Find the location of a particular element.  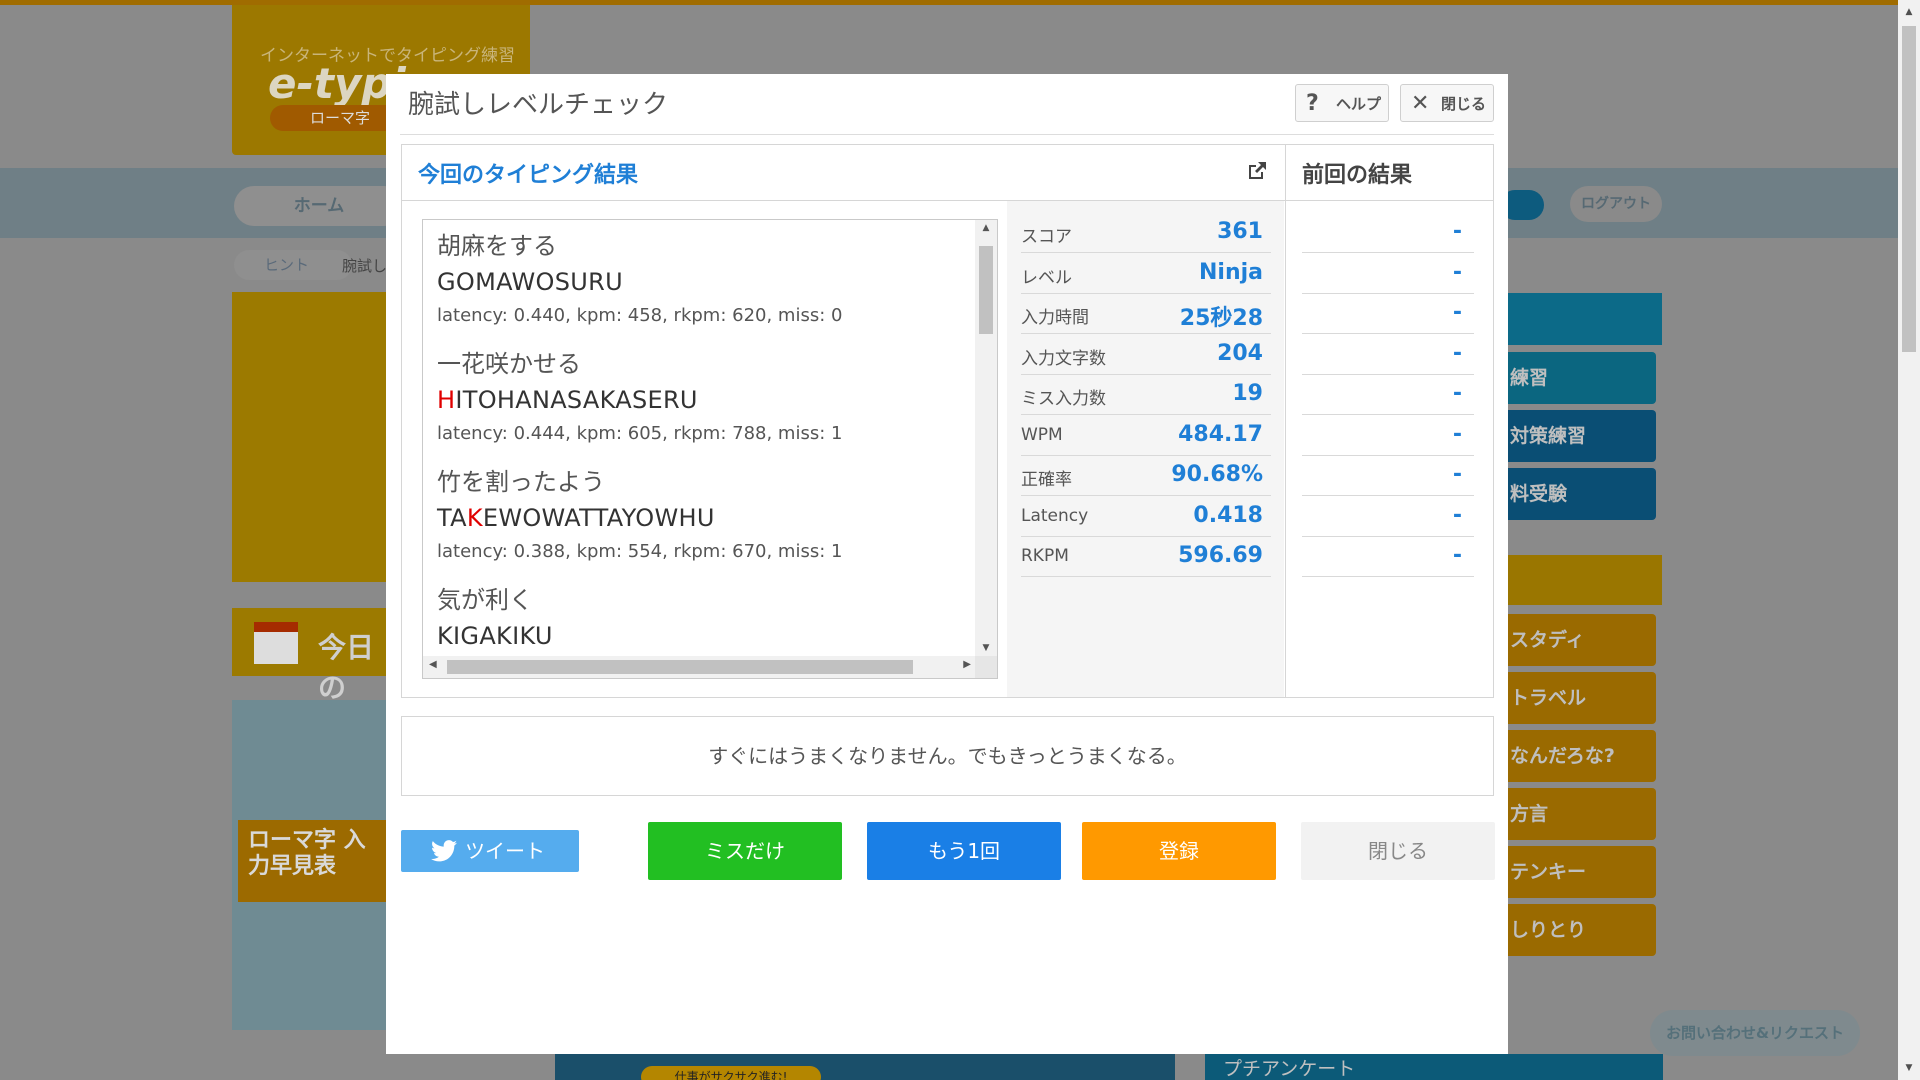

stat-row: WPM 484.17 is located at coordinates (1146, 436).